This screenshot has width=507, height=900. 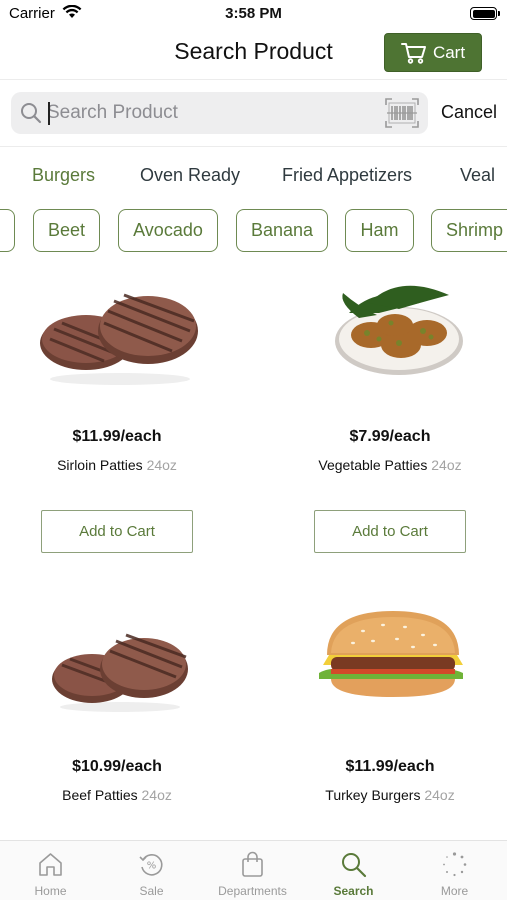 I want to click on filter-chip-avocado: Avocado, so click(x=168, y=230).